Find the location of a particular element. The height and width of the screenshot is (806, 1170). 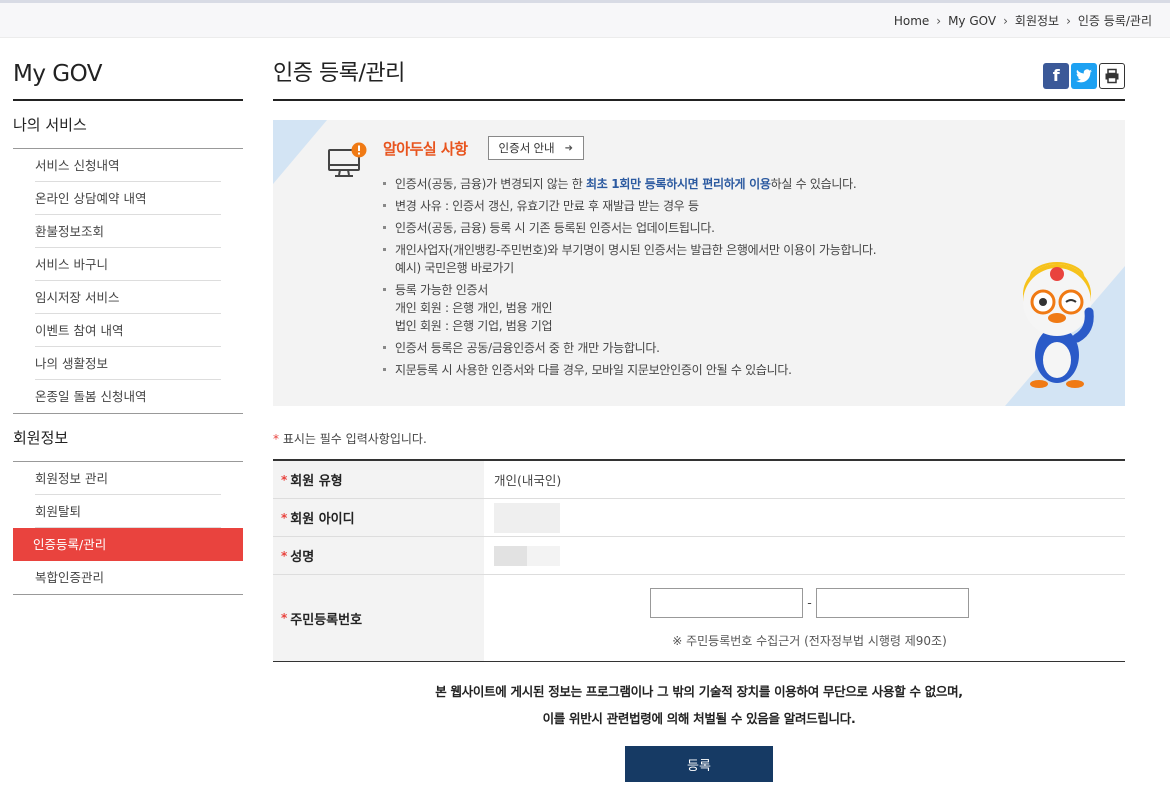

register-button: 등록 is located at coordinates (699, 764).